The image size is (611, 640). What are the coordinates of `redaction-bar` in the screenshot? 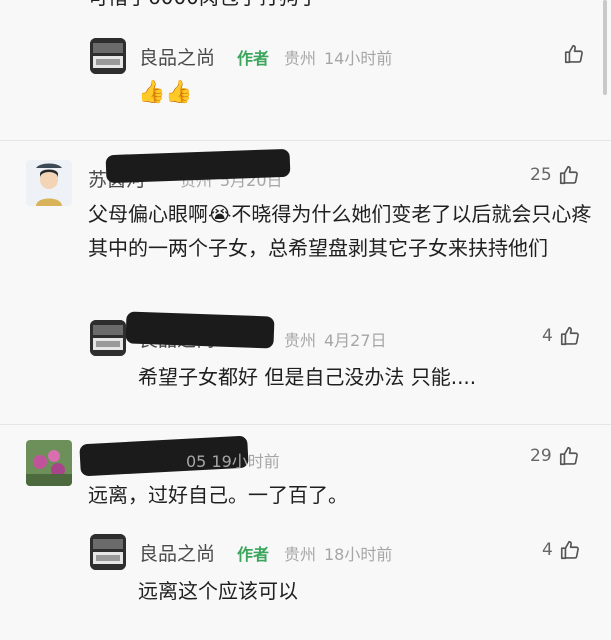 It's located at (200, 330).